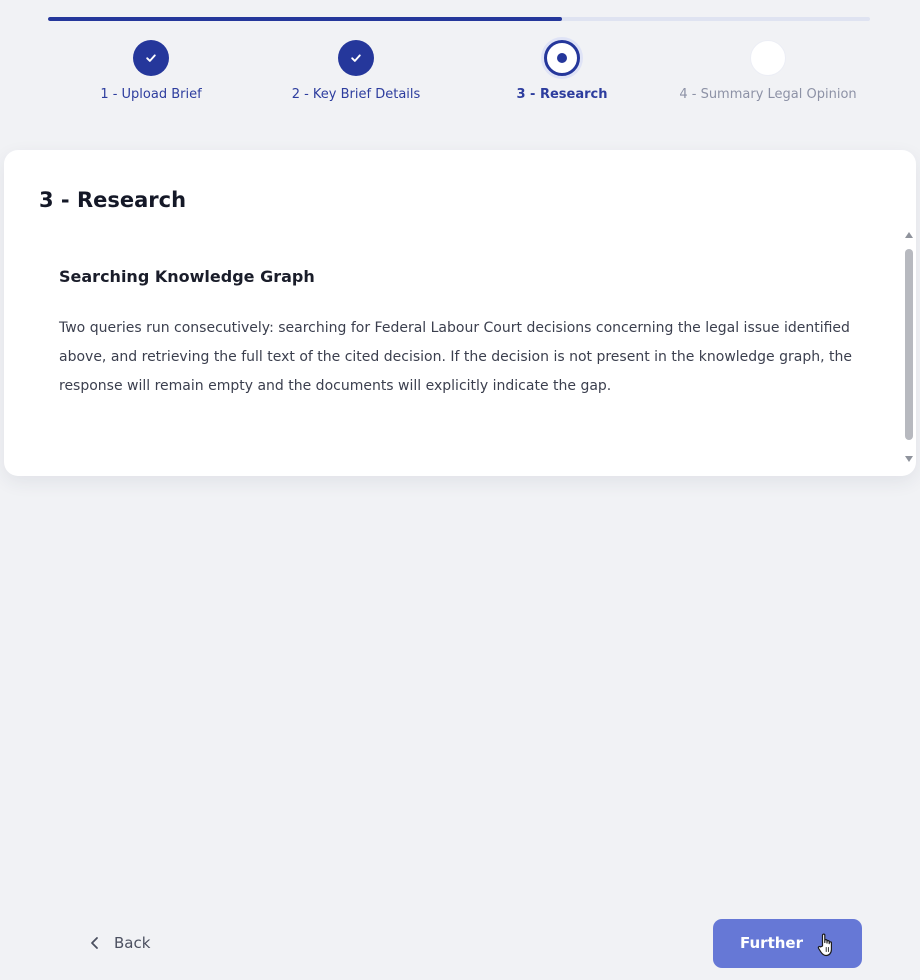 The height and width of the screenshot is (980, 920). I want to click on card-title: 3 - Research, so click(113, 200).